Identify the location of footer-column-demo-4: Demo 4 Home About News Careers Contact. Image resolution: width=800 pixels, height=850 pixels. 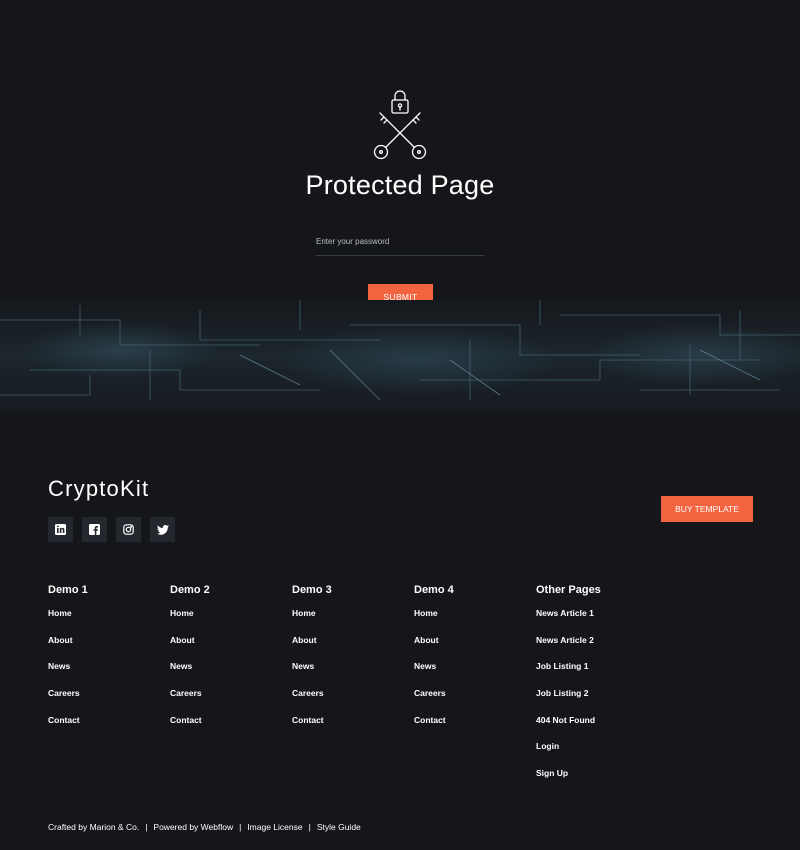
(475, 689).